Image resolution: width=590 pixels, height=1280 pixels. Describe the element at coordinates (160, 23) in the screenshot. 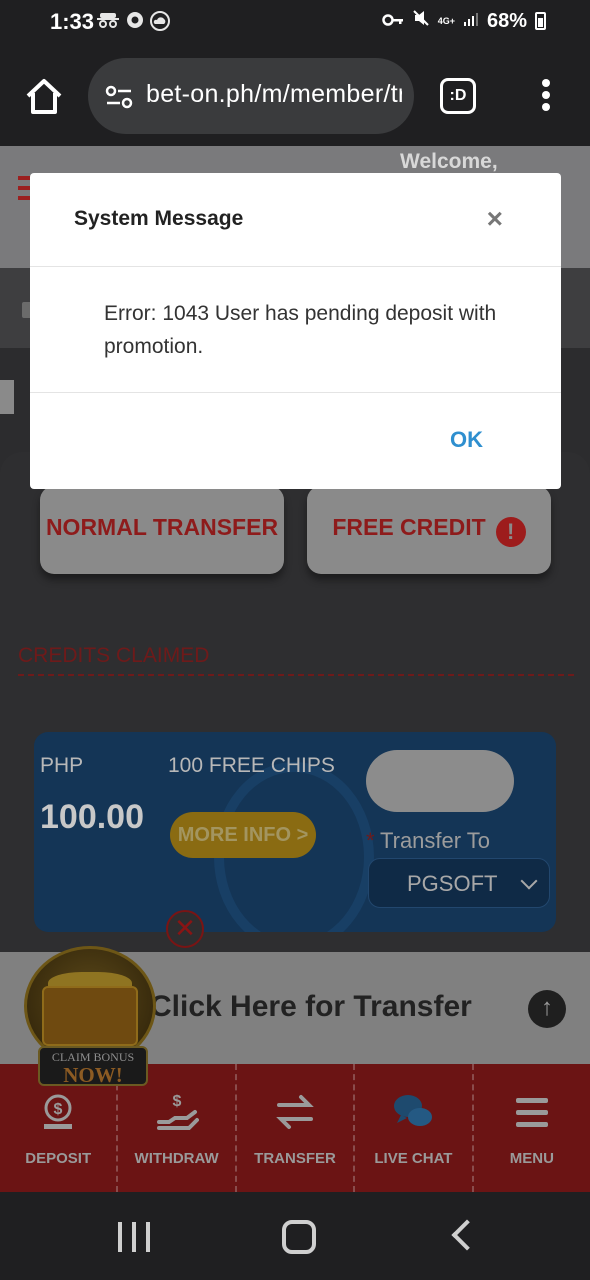

I see `cloud-icon` at that location.